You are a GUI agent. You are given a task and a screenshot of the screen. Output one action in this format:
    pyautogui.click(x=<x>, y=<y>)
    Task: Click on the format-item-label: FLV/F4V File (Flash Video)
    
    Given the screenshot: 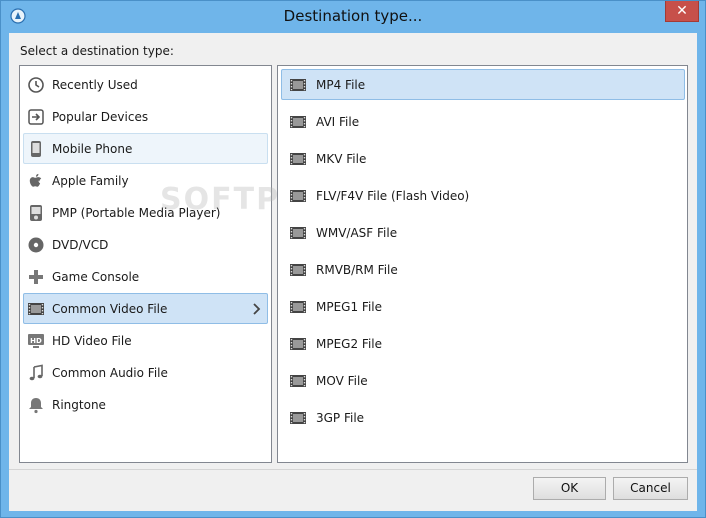 What is the action you would take?
    pyautogui.click(x=393, y=195)
    